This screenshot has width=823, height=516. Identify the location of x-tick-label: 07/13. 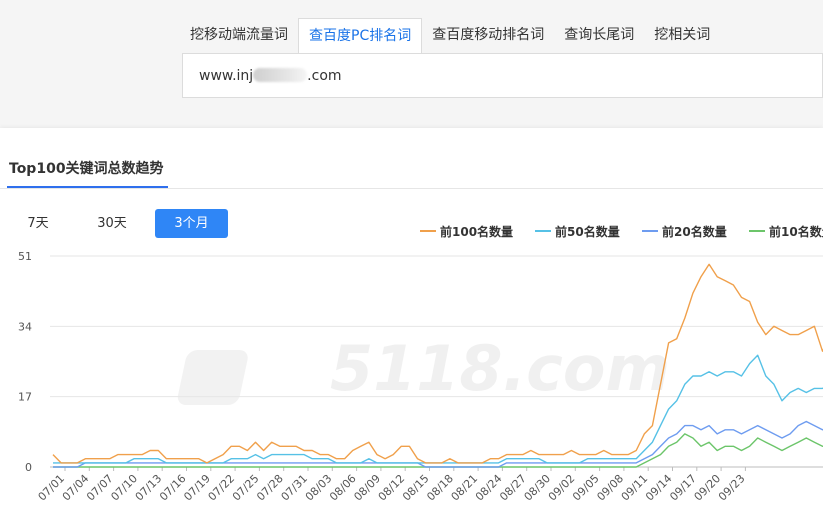
(149, 488).